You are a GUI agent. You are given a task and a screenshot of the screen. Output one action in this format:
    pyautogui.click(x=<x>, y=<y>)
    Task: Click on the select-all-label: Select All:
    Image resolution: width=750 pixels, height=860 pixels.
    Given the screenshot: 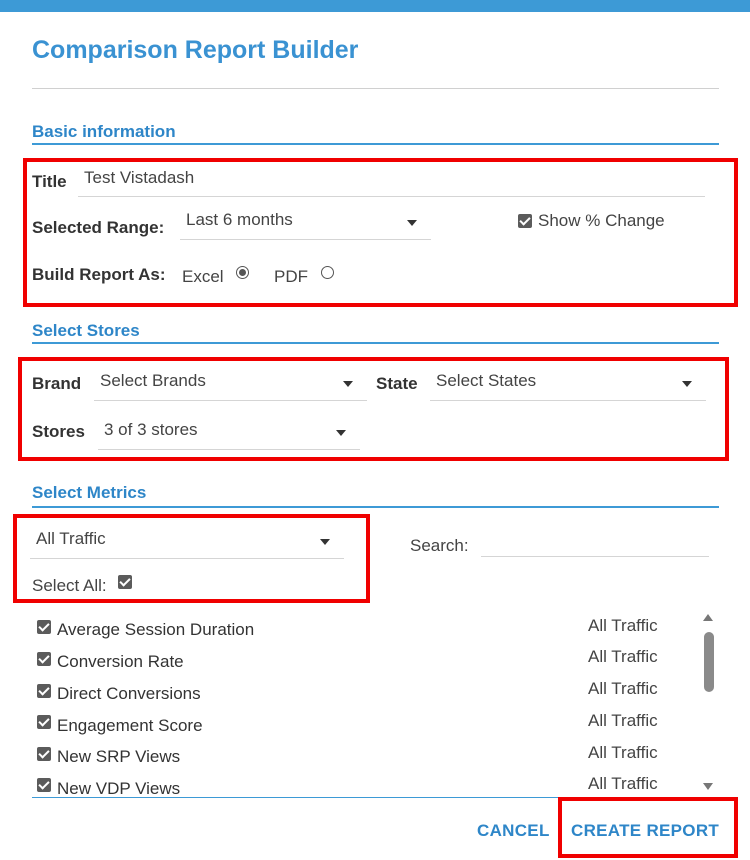 What is the action you would take?
    pyautogui.click(x=69, y=585)
    